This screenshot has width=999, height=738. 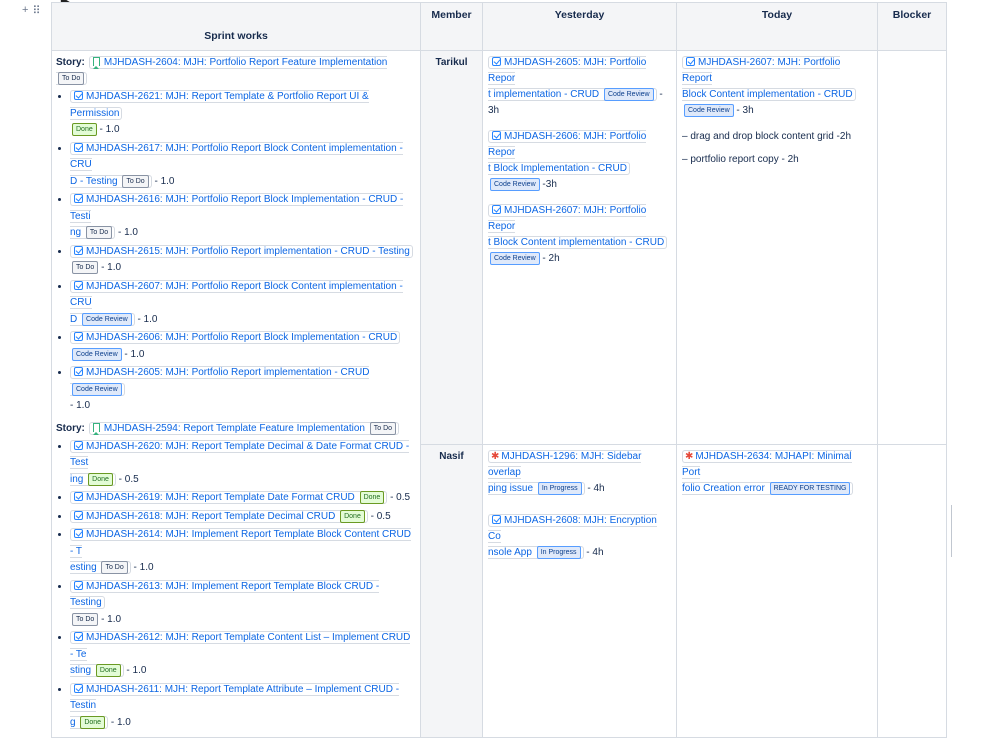 What do you see at coordinates (564, 464) in the screenshot?
I see `task-link: MJHDASH-1296: MJH: Sidebar overlap` at bounding box center [564, 464].